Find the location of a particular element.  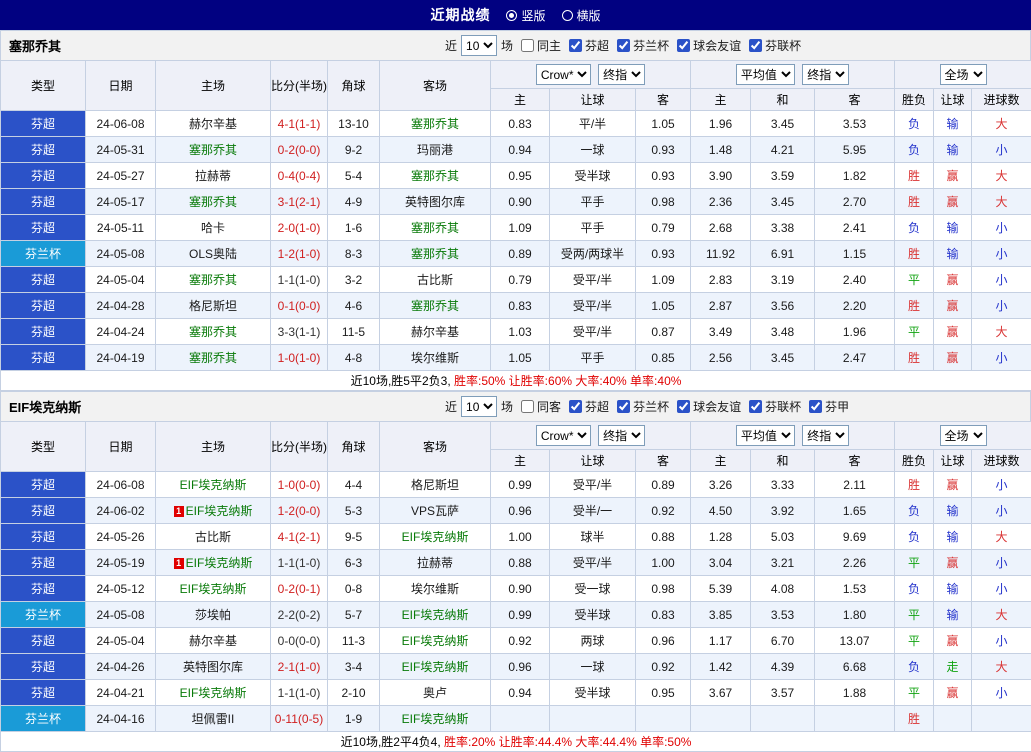

layout-horizontal-label: 横版 is located at coordinates (589, 15).